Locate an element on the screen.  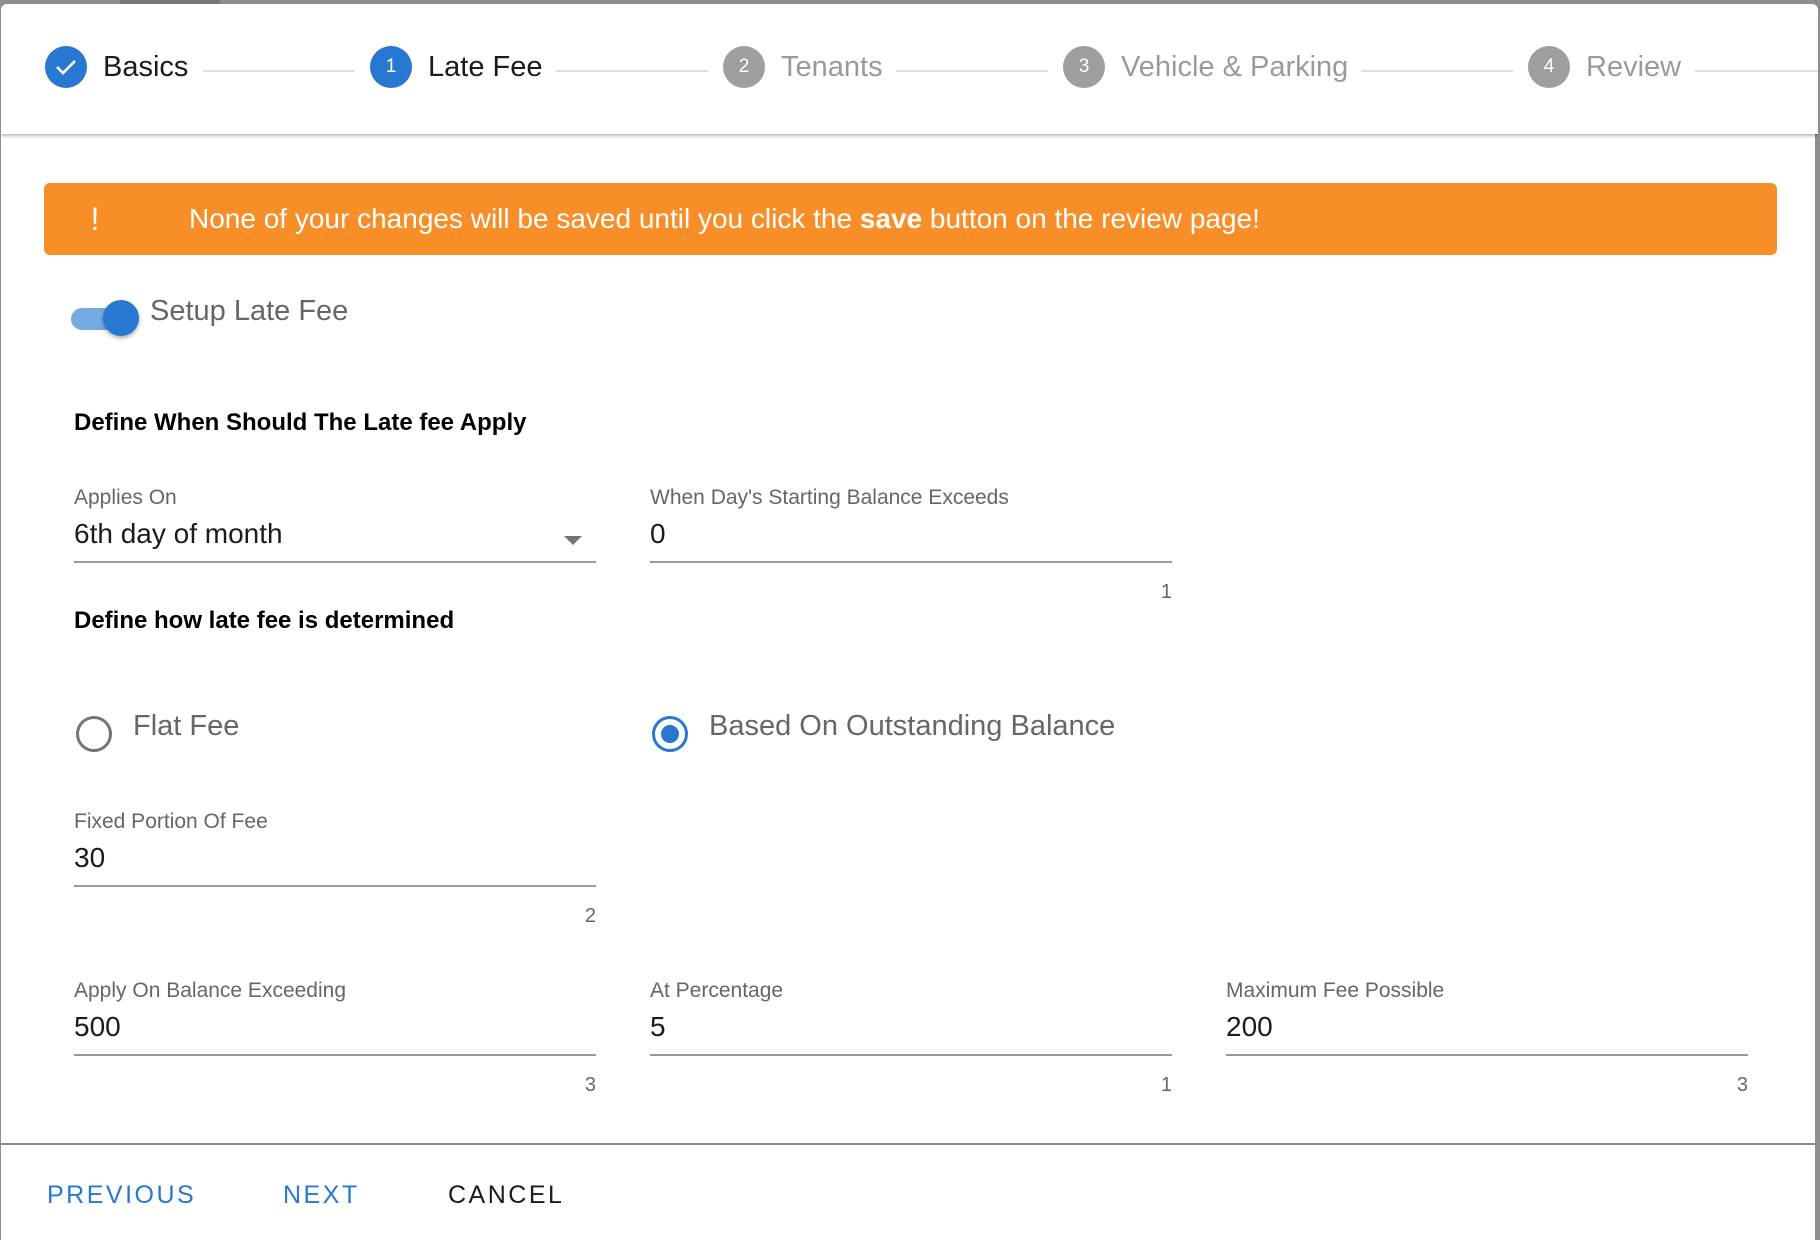
warning-icon: ! is located at coordinates (95, 218).